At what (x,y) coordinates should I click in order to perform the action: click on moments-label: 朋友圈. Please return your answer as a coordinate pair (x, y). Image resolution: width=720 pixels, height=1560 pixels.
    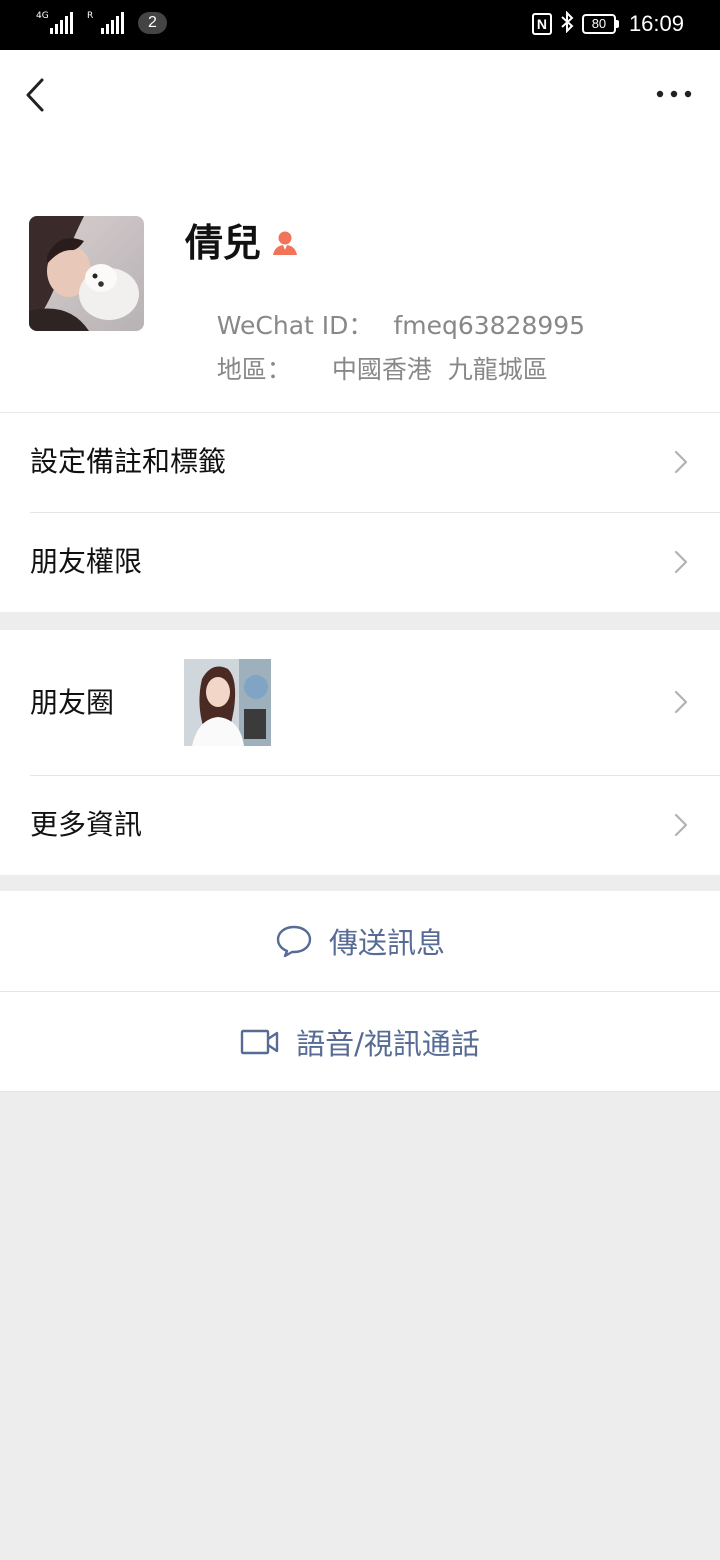
    Looking at the image, I should click on (72, 702).